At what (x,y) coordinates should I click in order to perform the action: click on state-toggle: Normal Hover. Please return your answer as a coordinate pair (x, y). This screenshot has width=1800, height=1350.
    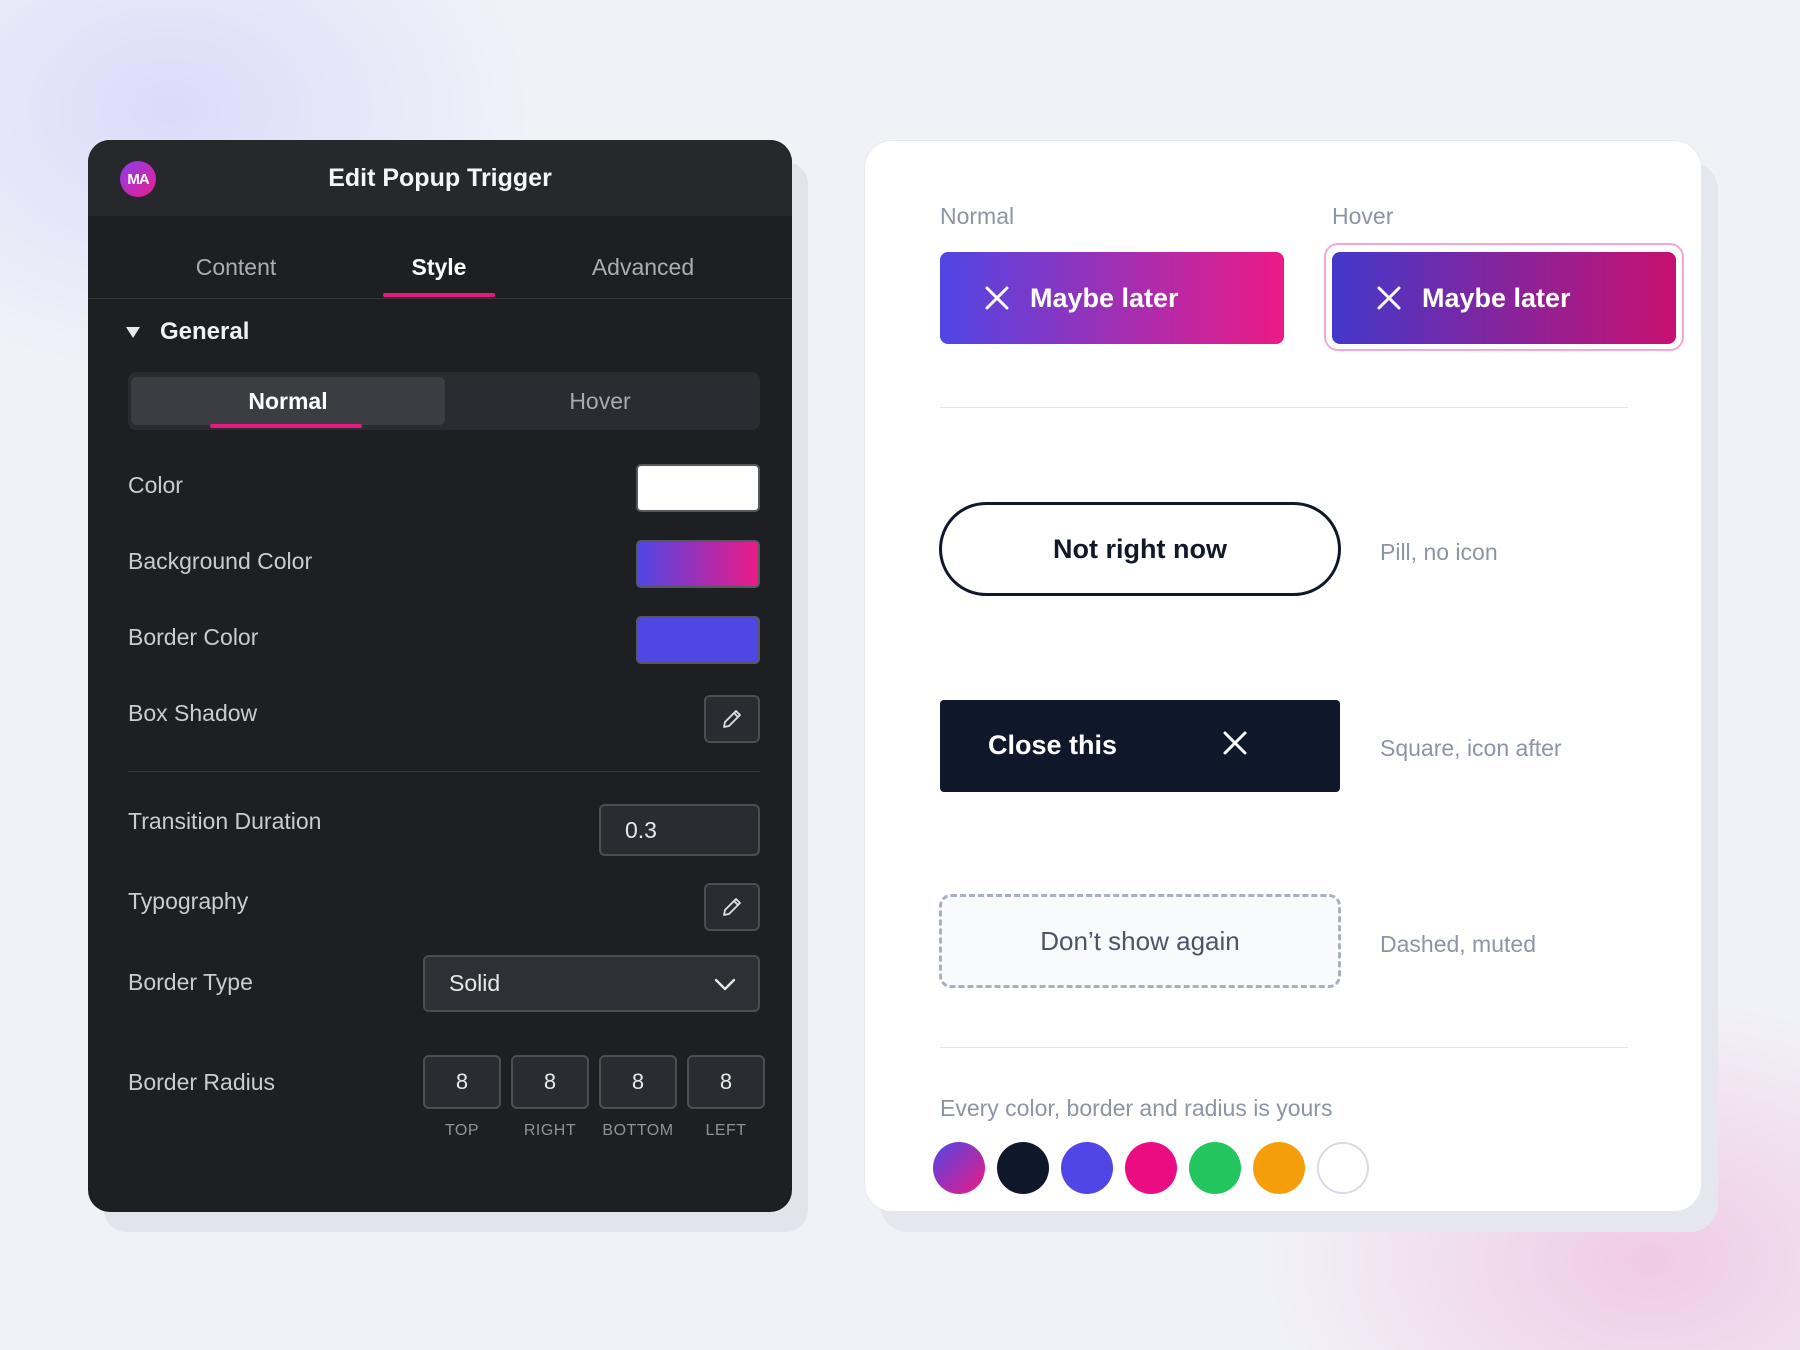
    Looking at the image, I should click on (444, 401).